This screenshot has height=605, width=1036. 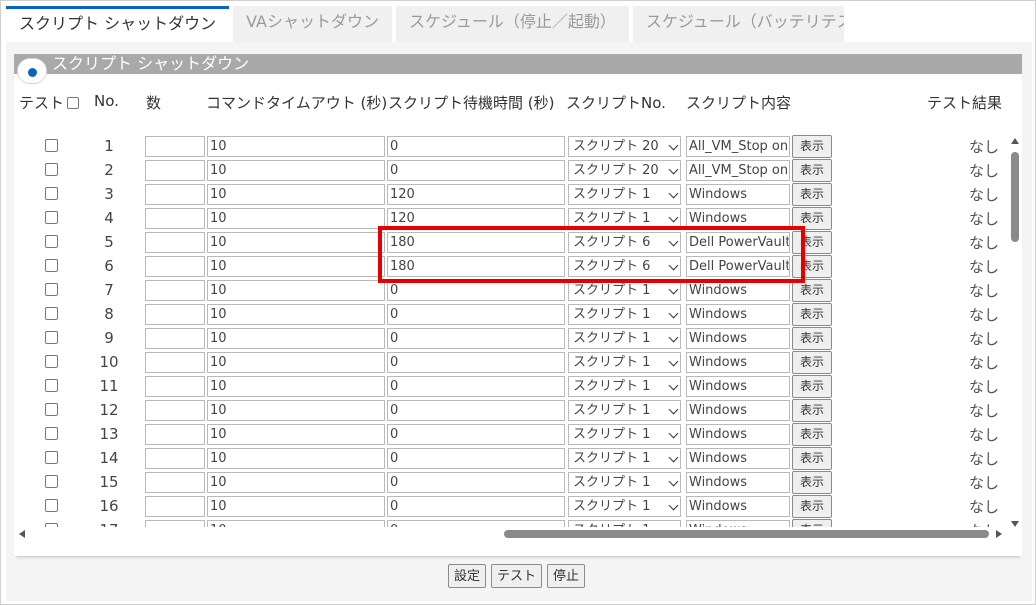 What do you see at coordinates (566, 576) in the screenshot?
I see `stop-button: 停止` at bounding box center [566, 576].